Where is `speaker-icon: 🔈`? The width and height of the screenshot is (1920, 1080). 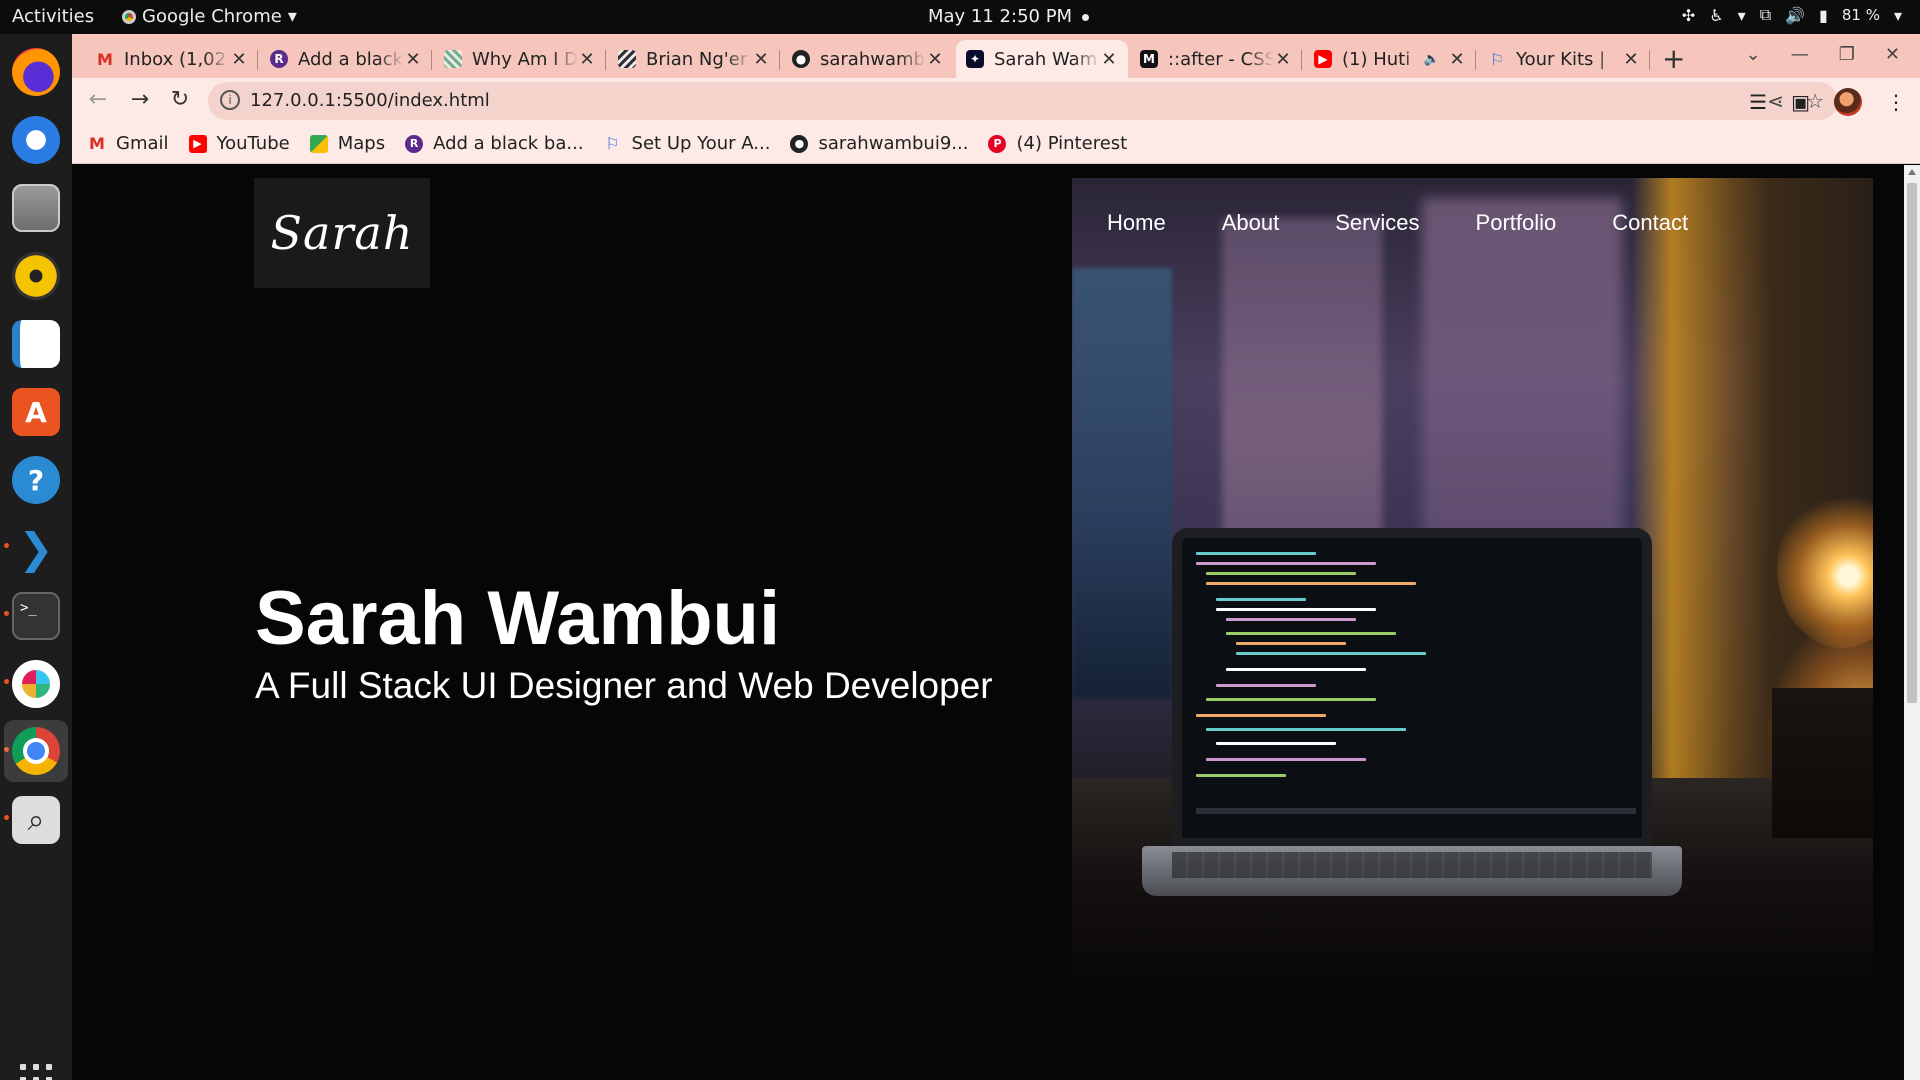 speaker-icon: 🔈 is located at coordinates (1432, 59).